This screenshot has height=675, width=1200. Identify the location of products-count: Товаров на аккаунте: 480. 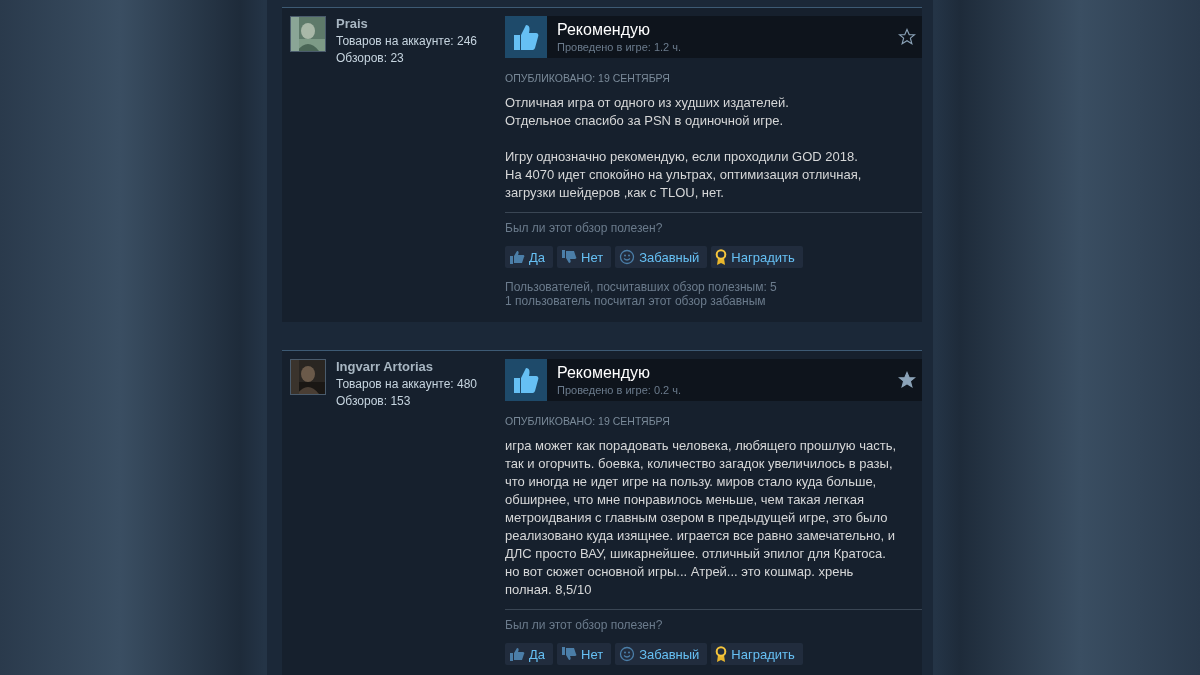
(406, 384).